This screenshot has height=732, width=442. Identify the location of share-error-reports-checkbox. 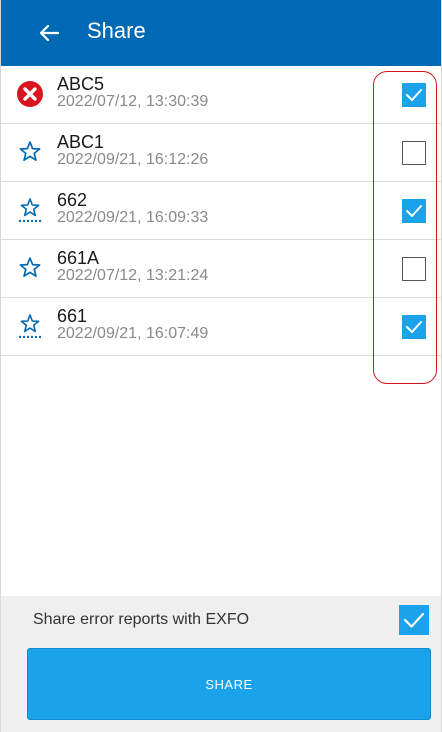
(414, 620).